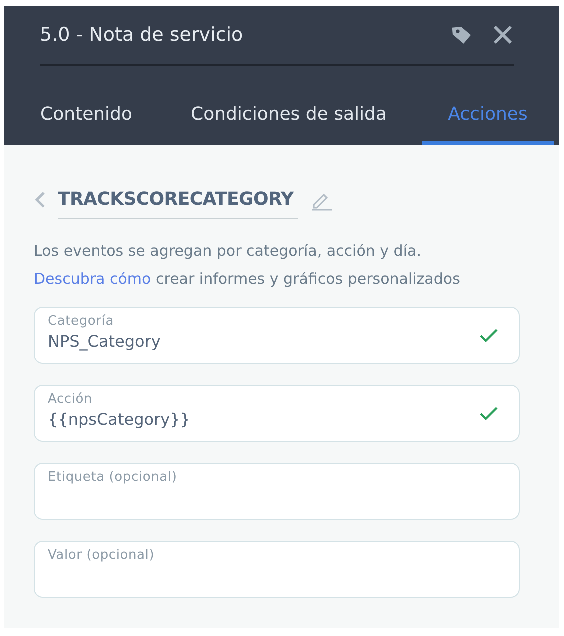 Image resolution: width=564 pixels, height=636 pixels. I want to click on input-field: Acción {{npsCategory}}, so click(277, 413).